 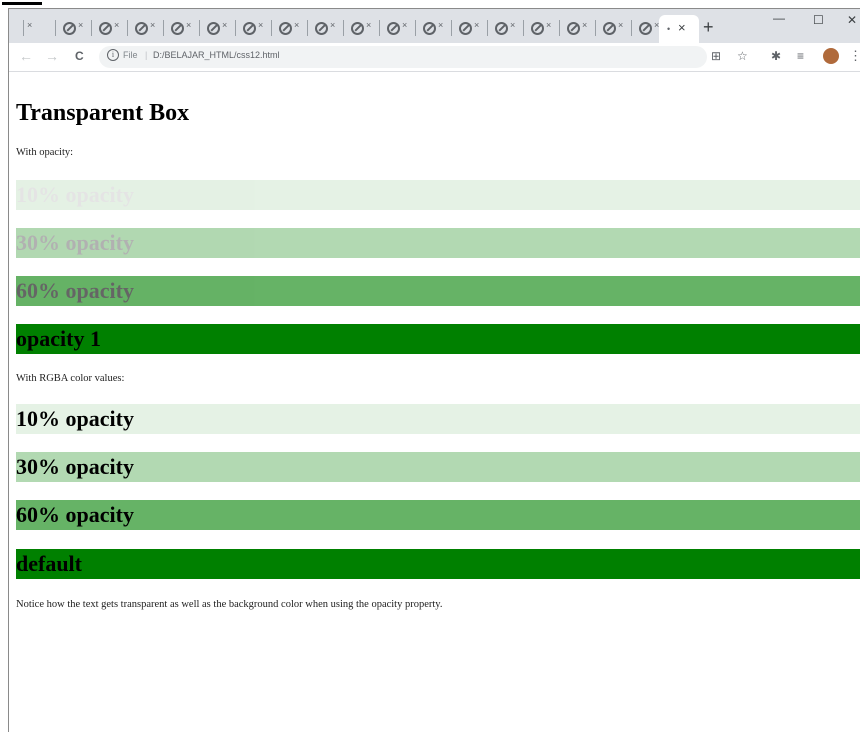 I want to click on opacity-box-100: opacity 1, so click(x=438, y=339).